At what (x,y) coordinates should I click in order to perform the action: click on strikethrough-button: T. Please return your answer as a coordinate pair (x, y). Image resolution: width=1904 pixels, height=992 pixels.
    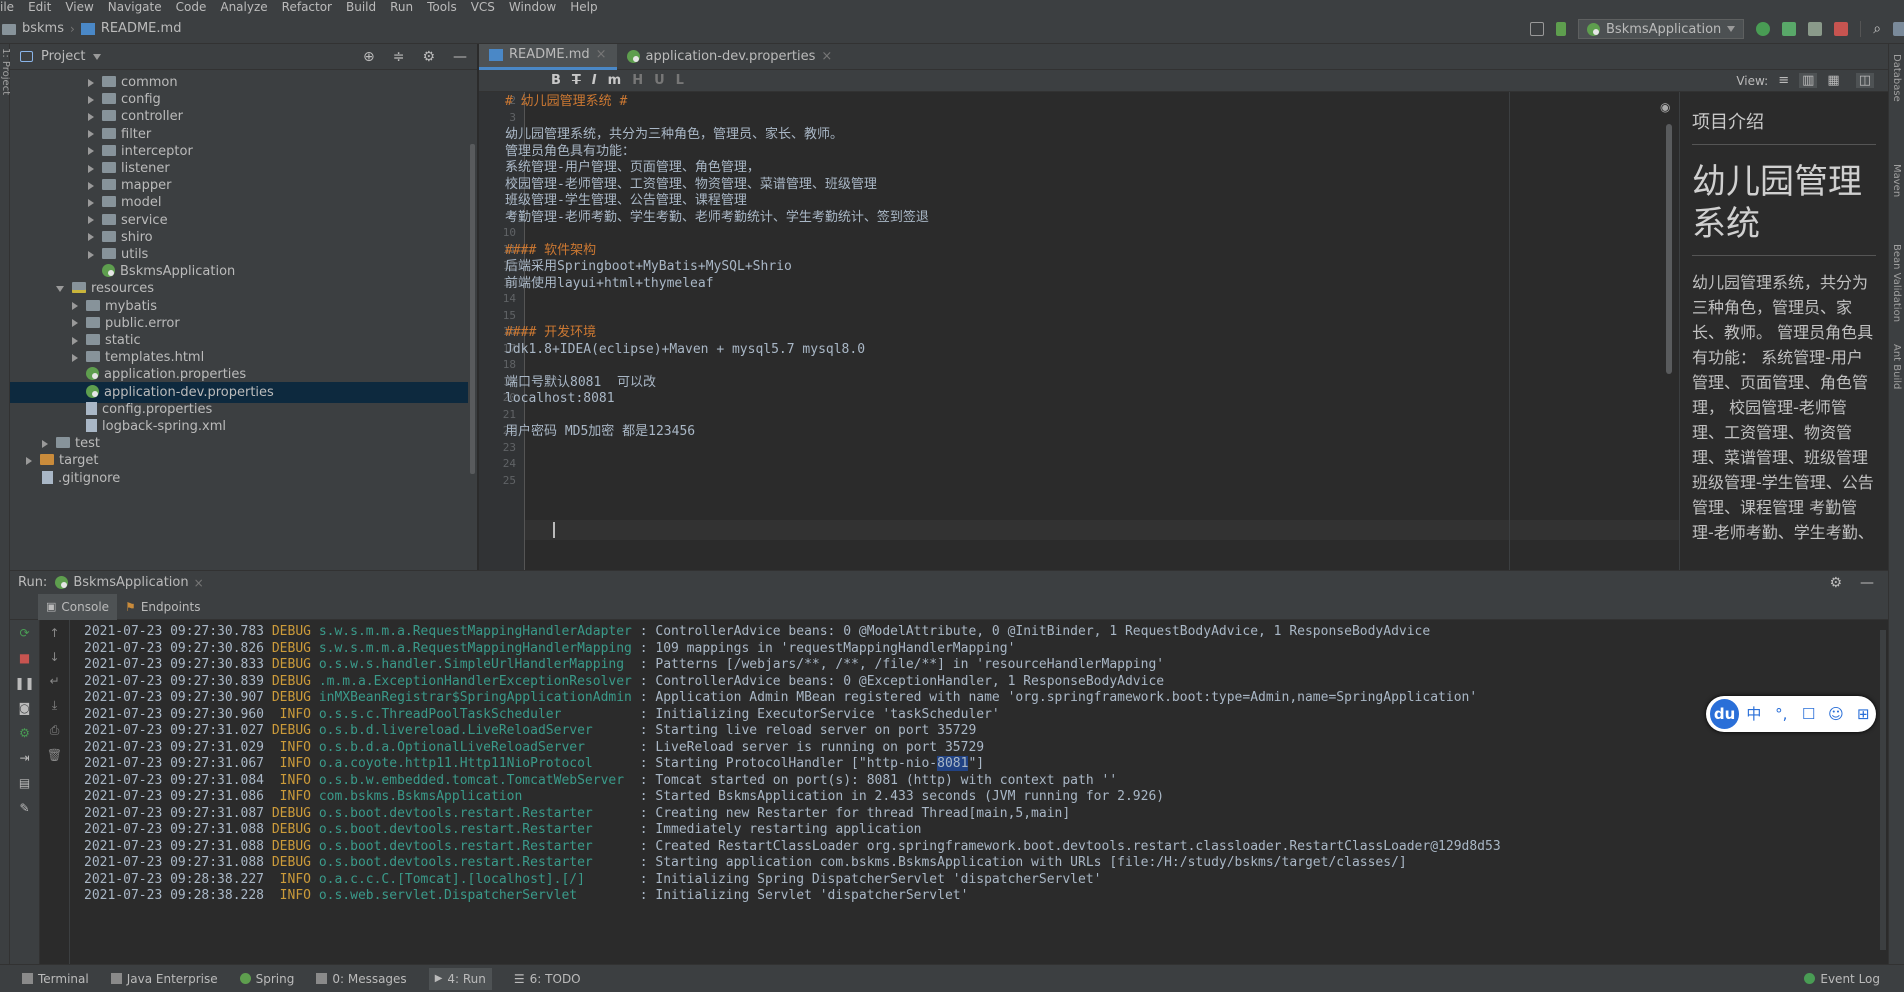
    Looking at the image, I should click on (576, 80).